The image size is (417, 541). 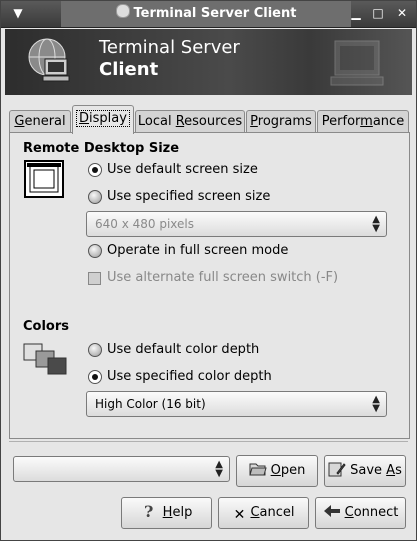 I want to click on checkbox-label: Use alternate full screen switch (-F), so click(x=223, y=277).